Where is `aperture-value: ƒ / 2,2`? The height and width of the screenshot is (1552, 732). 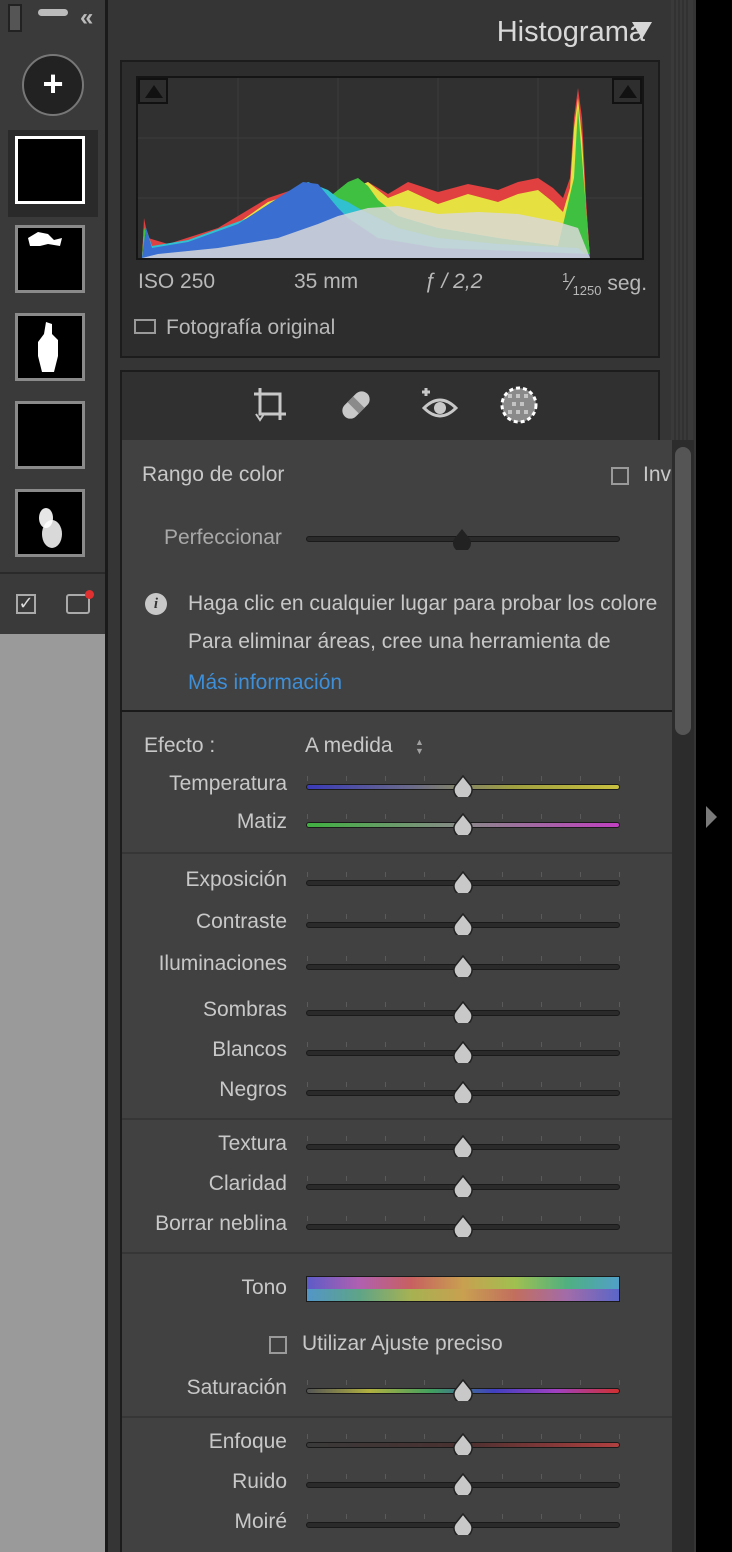
aperture-value: ƒ / 2,2 is located at coordinates (453, 281).